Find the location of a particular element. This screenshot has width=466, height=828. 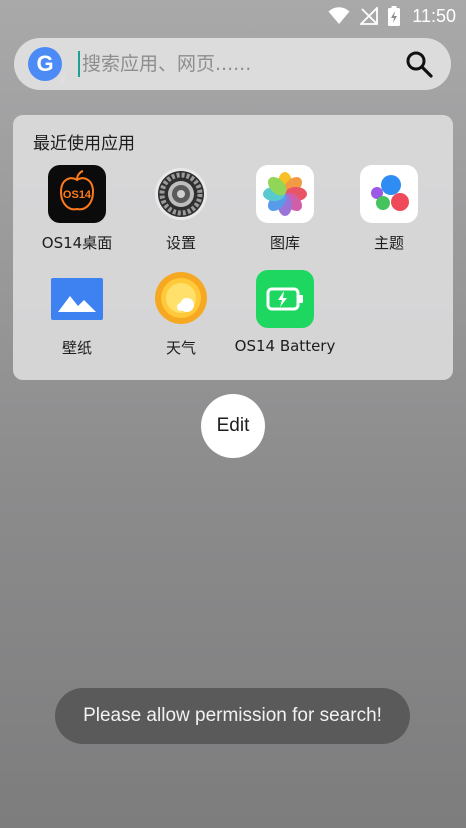

app-os14-battery: OS14 Battery is located at coordinates (285, 312).